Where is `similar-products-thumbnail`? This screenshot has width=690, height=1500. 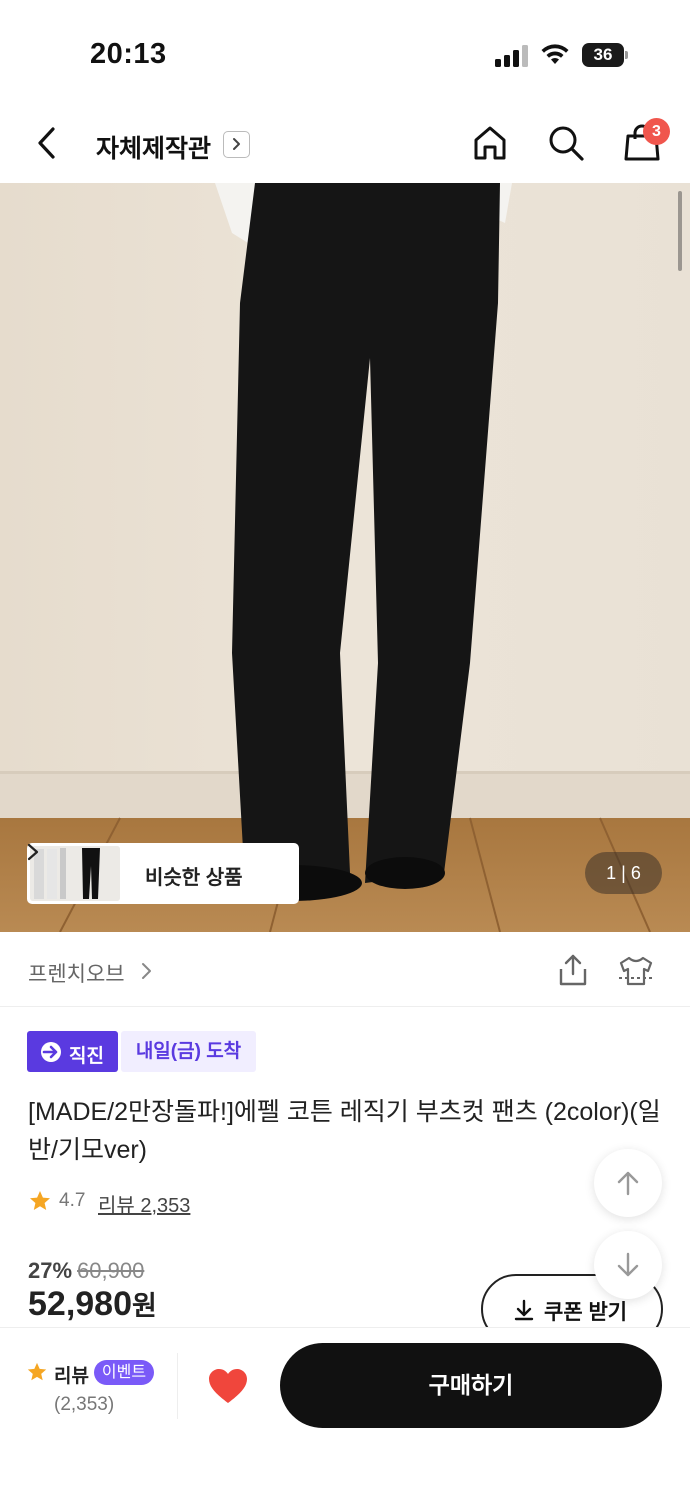 similar-products-thumbnail is located at coordinates (75, 873).